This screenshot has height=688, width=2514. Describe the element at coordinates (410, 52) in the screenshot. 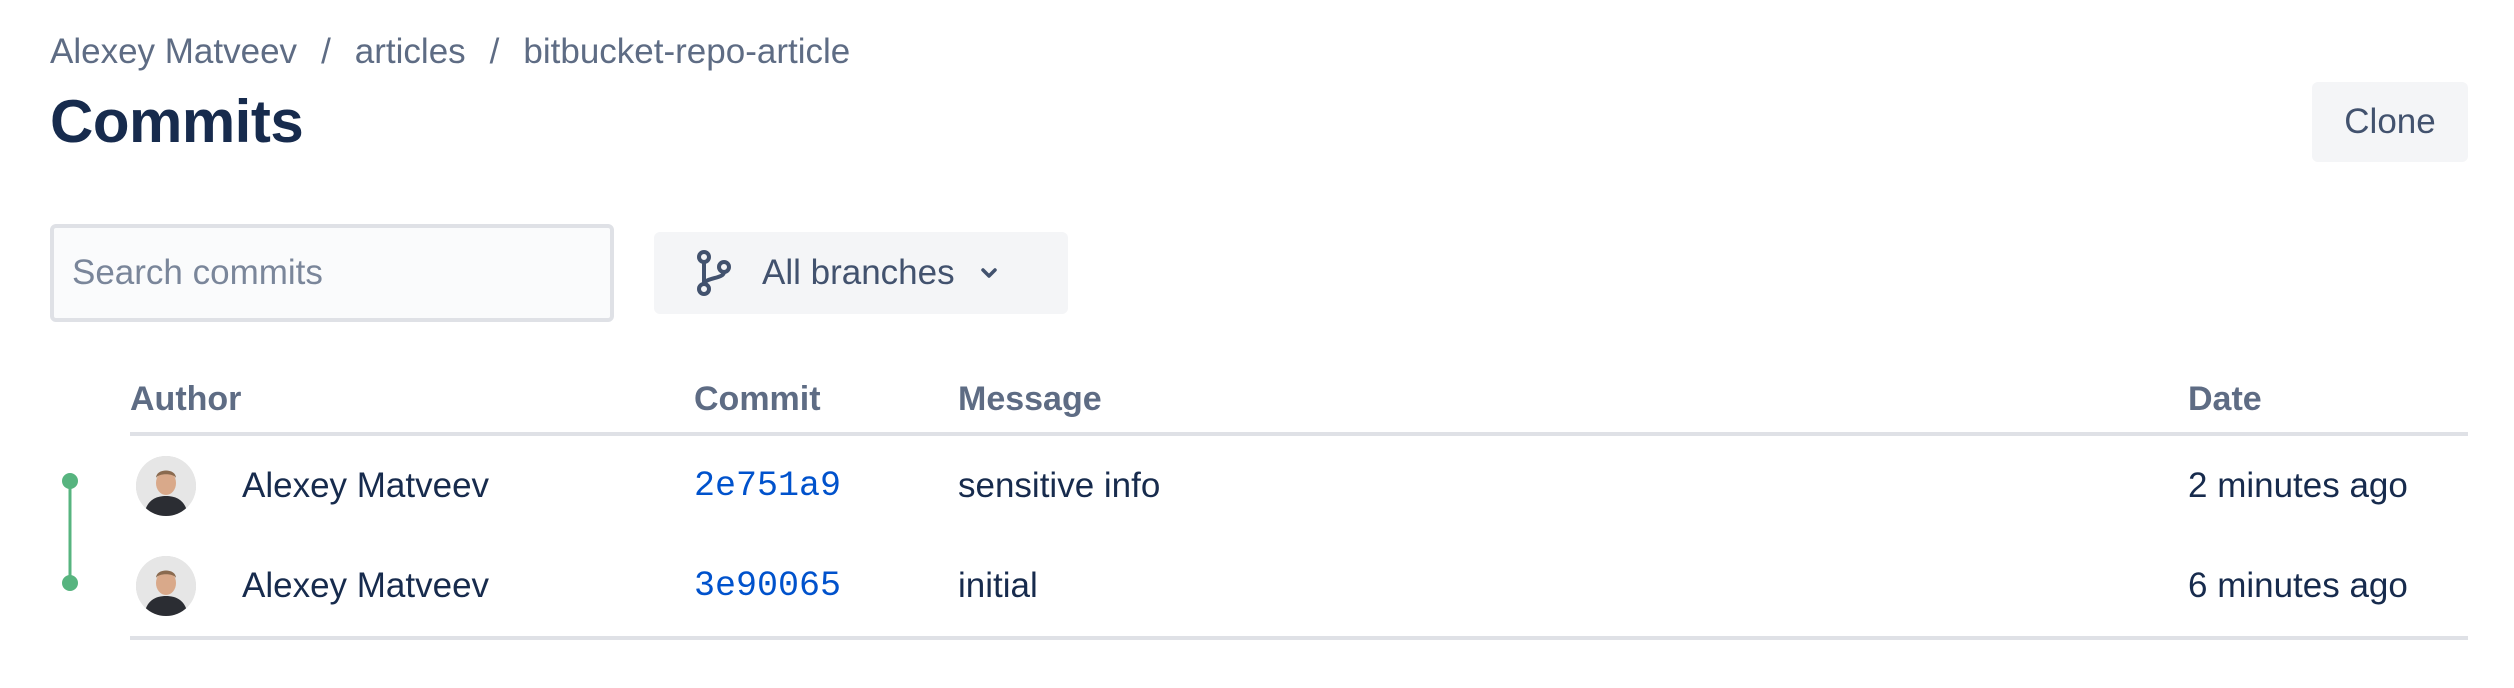

I see `breadcrumb-project: articles` at that location.